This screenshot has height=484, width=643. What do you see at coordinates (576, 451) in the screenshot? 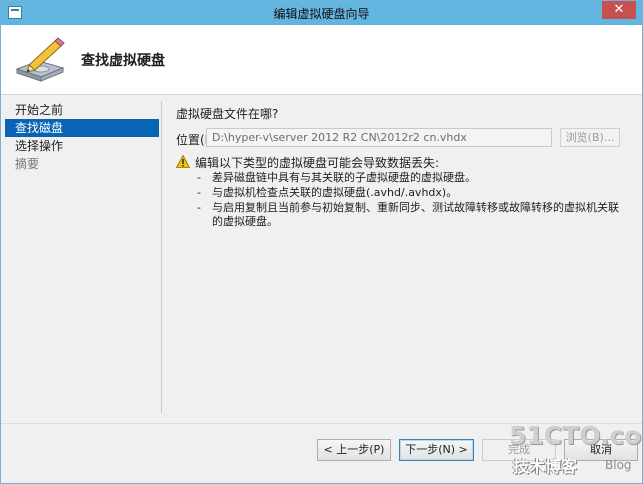
I see `watermark: 51CTO.com 技术博客 Blog` at bounding box center [576, 451].